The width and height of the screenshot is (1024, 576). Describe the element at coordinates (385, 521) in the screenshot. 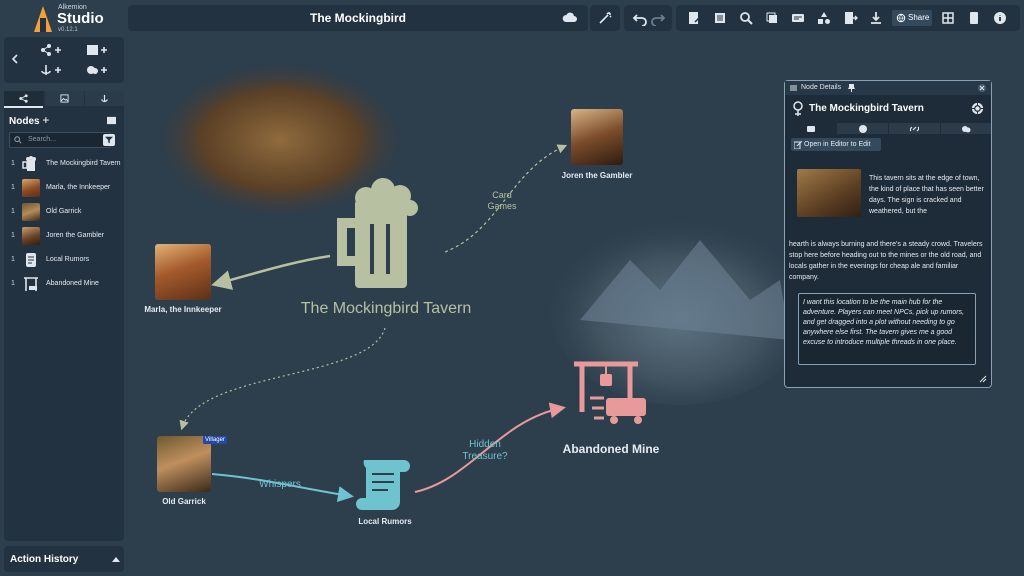

I see `rumors-label: Local Rumors` at that location.